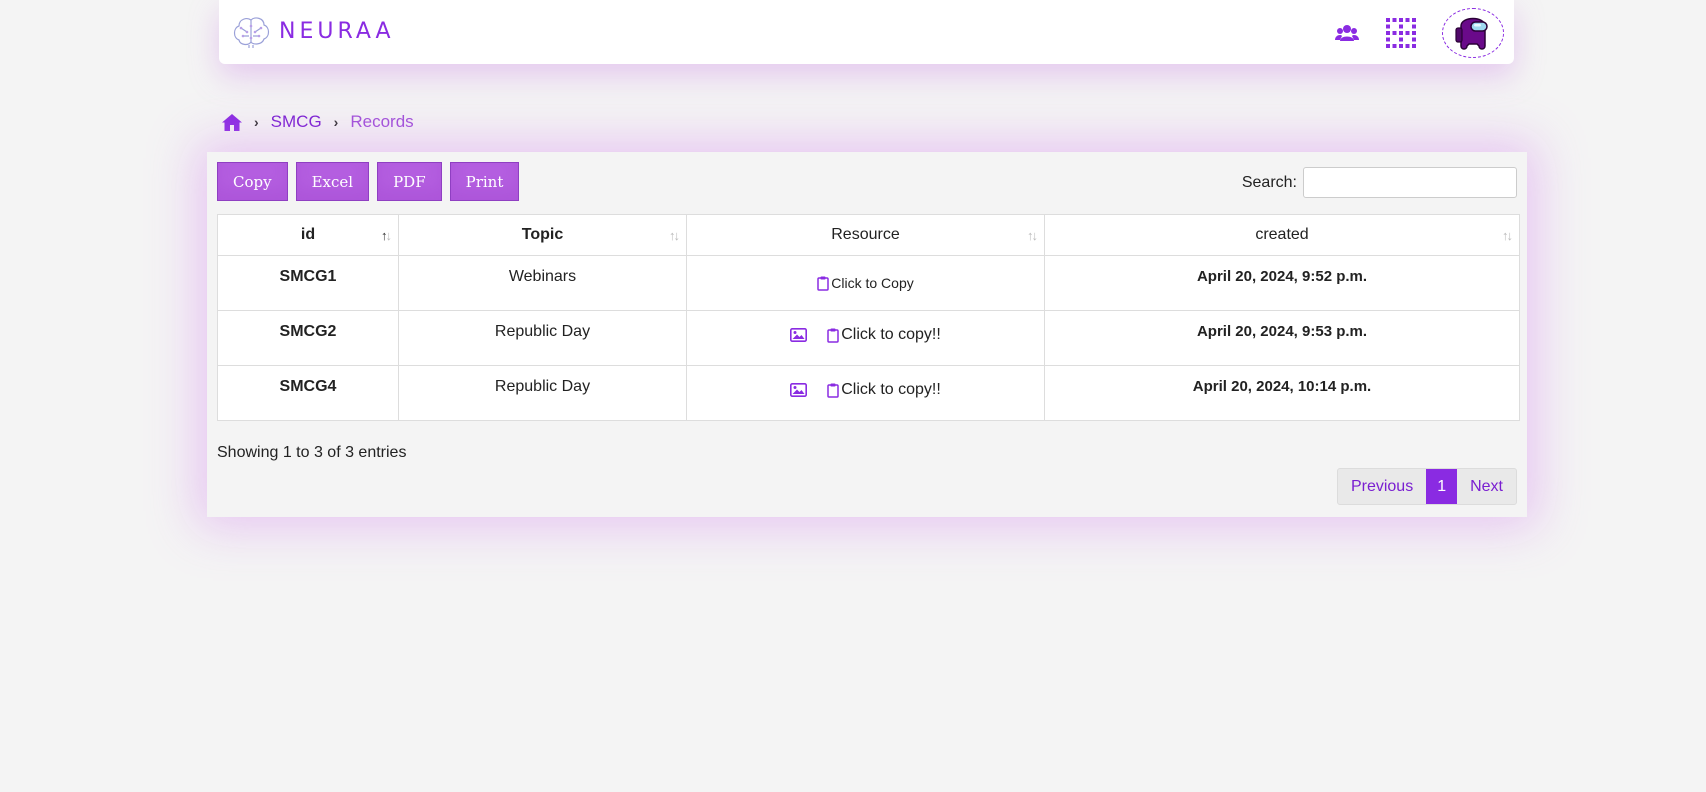 This screenshot has height=792, width=1706. What do you see at coordinates (308, 393) in the screenshot?
I see `cell-id: SMCG4` at bounding box center [308, 393].